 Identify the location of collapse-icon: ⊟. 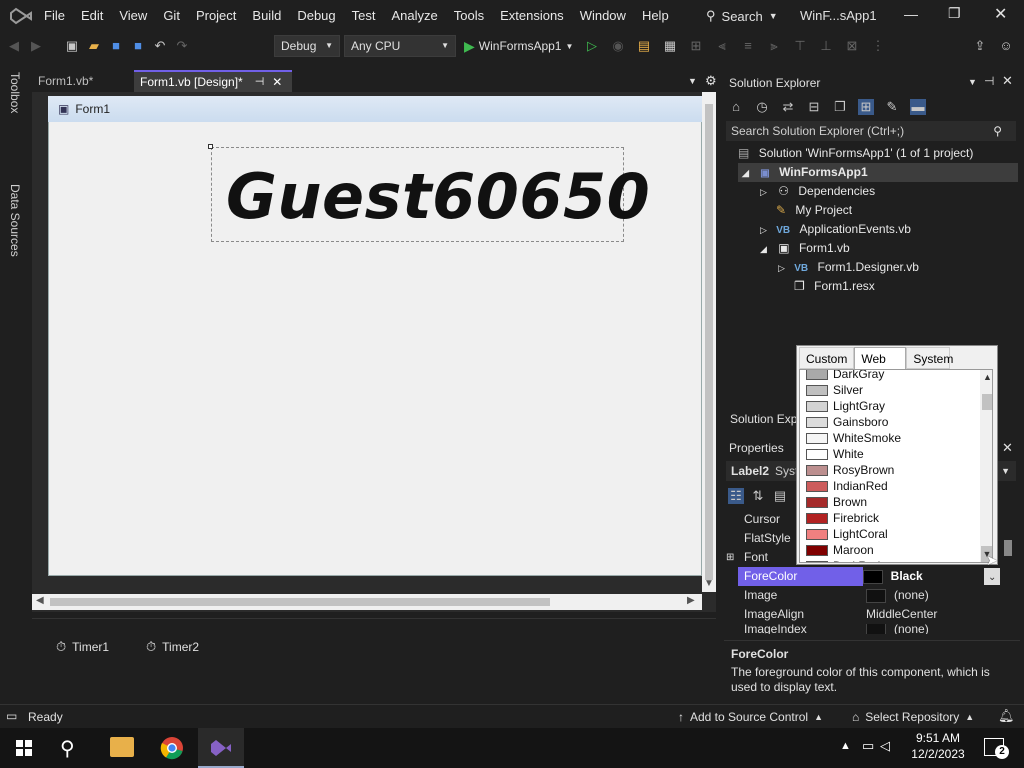
(814, 107).